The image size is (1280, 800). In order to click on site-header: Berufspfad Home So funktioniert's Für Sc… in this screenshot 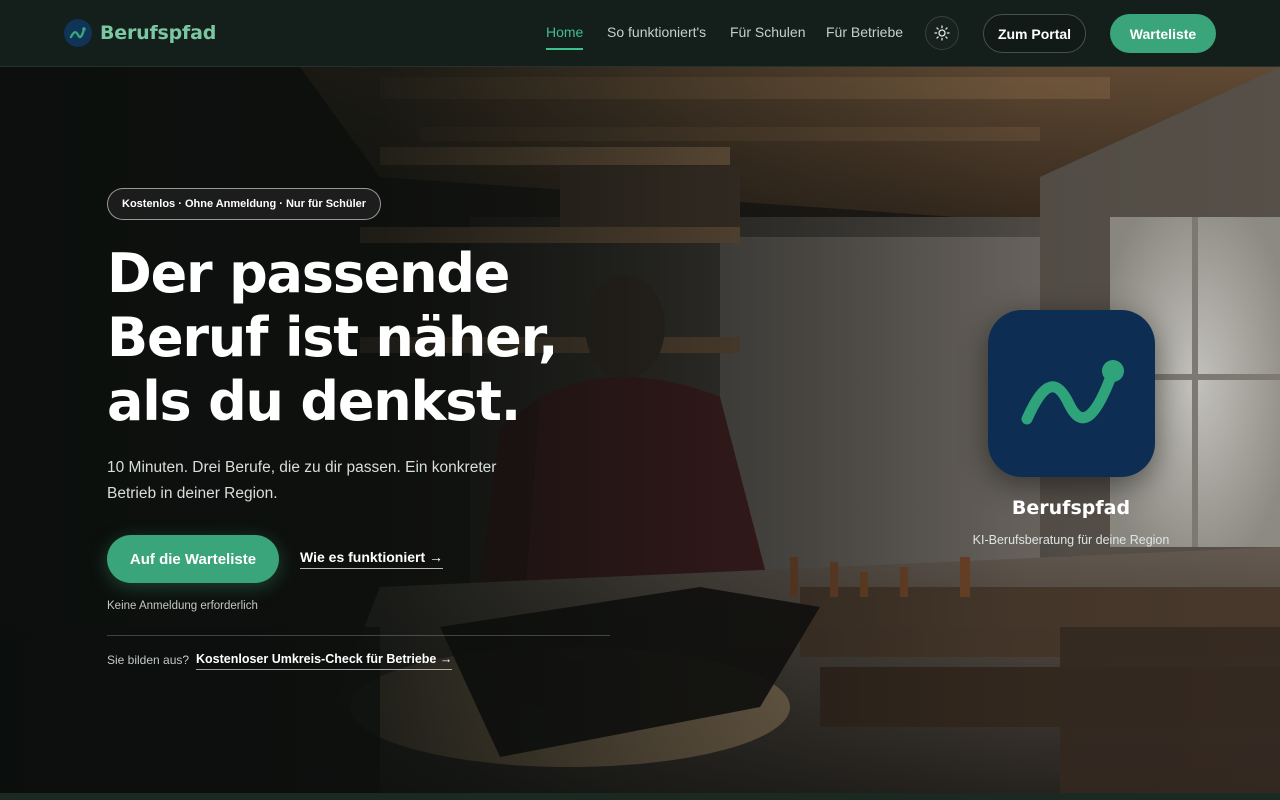, I will do `click(640, 33)`.